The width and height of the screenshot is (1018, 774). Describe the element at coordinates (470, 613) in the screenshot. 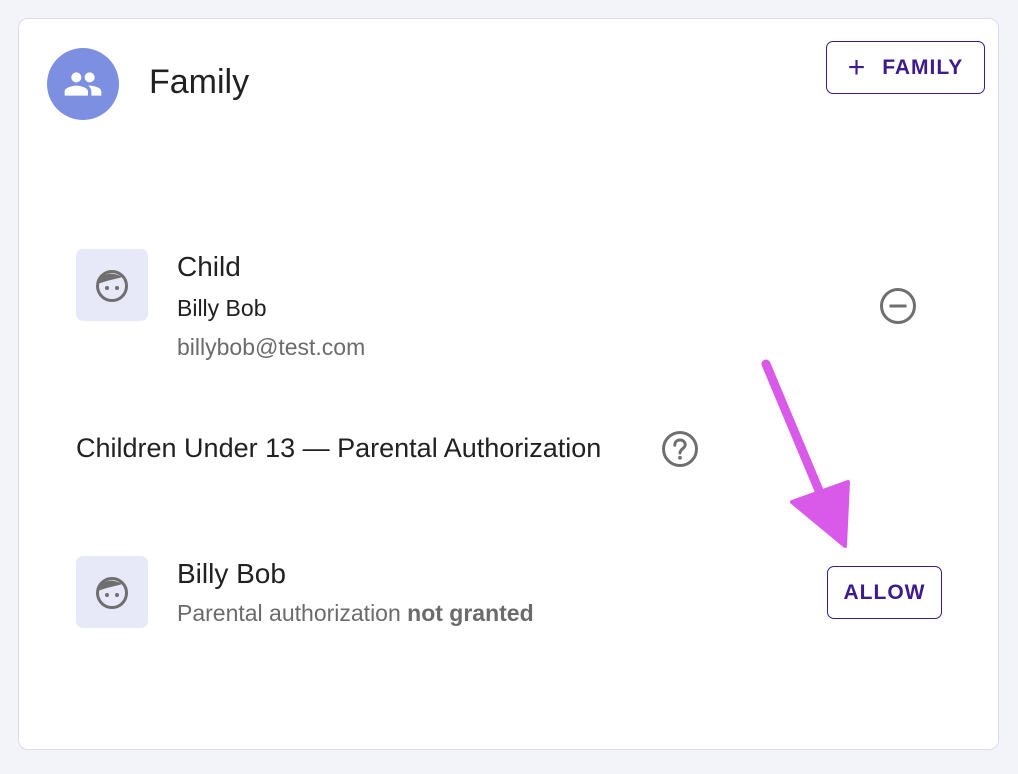

I see `auth-status-value: not granted` at that location.